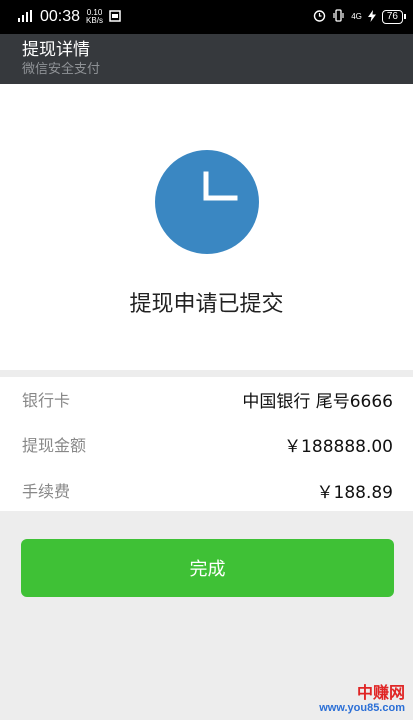  What do you see at coordinates (60, 16) in the screenshot?
I see `status-time: 00:38` at bounding box center [60, 16].